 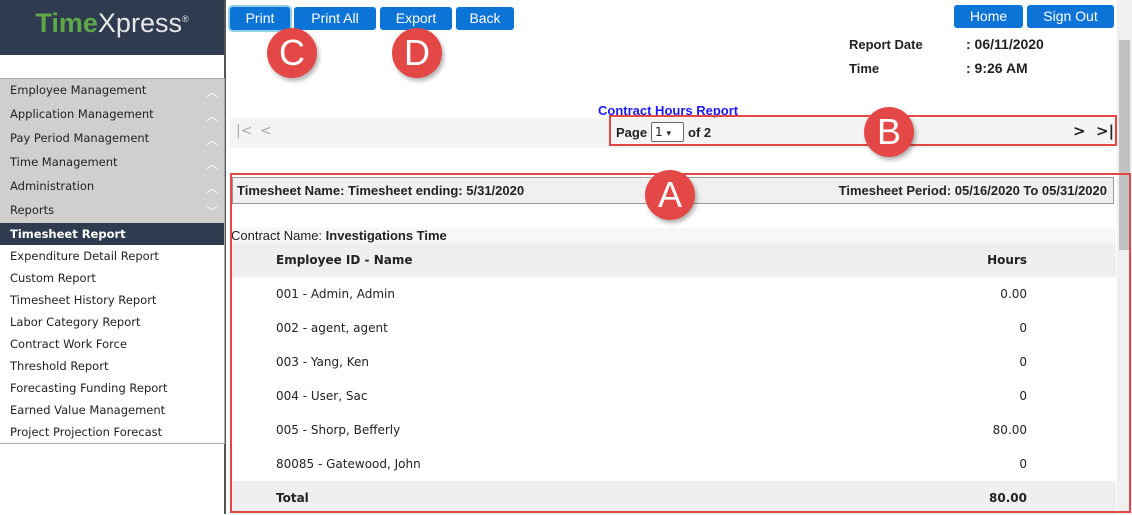 What do you see at coordinates (112, 163) in the screenshot?
I see `menu-time-management: Time Management ︿` at bounding box center [112, 163].